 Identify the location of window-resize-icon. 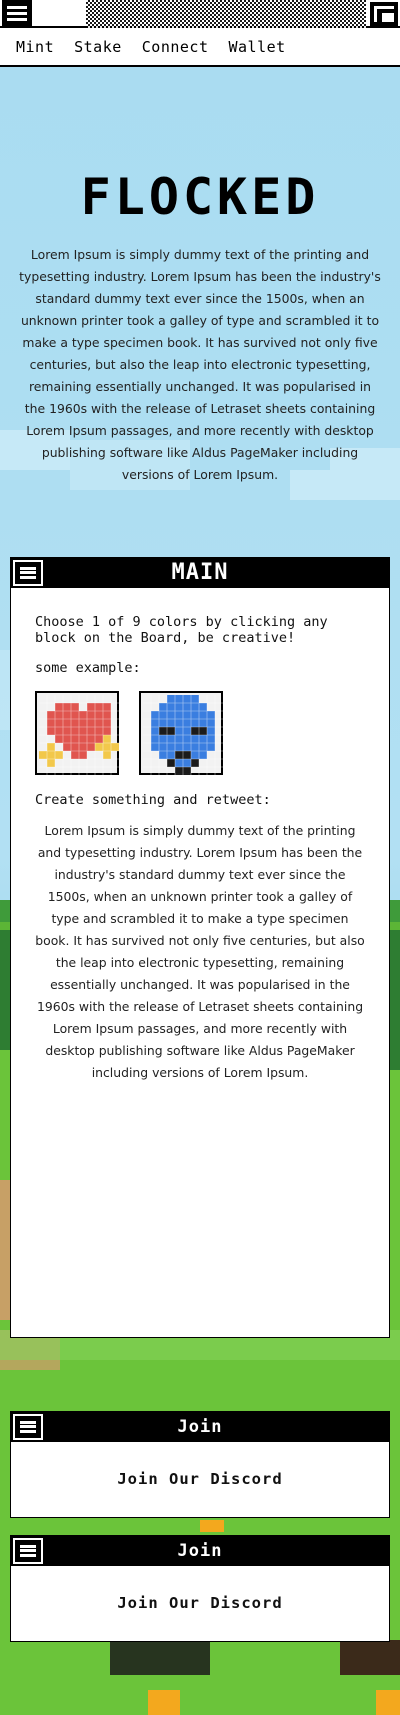
(384, 14).